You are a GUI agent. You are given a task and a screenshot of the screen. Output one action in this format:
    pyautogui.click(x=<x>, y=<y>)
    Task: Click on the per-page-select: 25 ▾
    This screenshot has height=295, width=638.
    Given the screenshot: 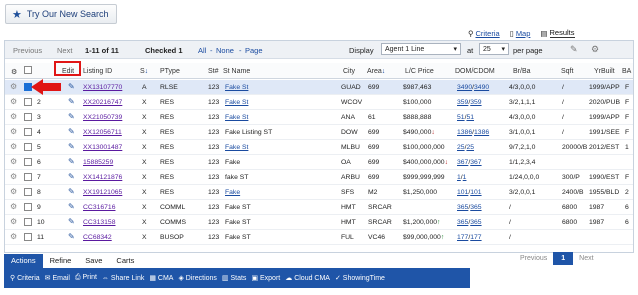 What is the action you would take?
    pyautogui.click(x=494, y=49)
    